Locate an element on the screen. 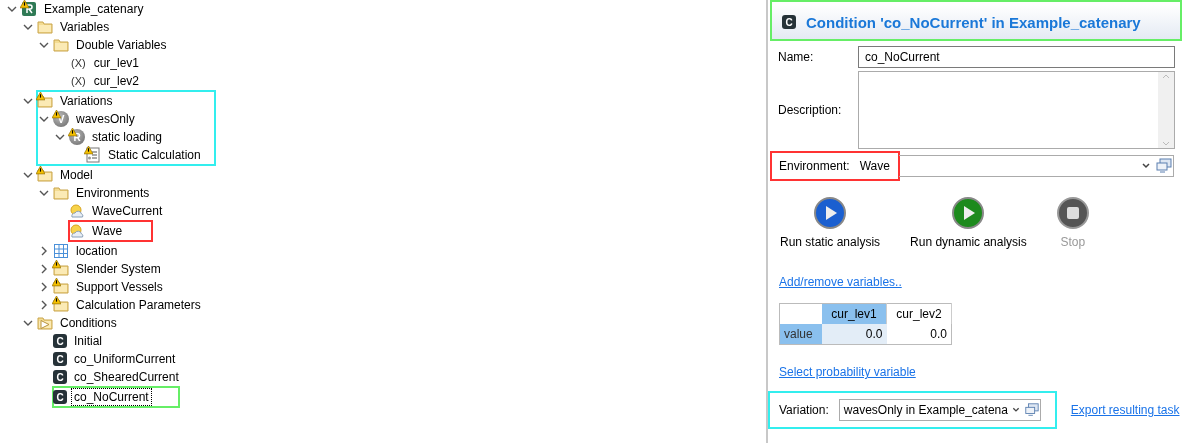 The height and width of the screenshot is (443, 1186). export-link: Export resulting task is located at coordinates (1125, 410).